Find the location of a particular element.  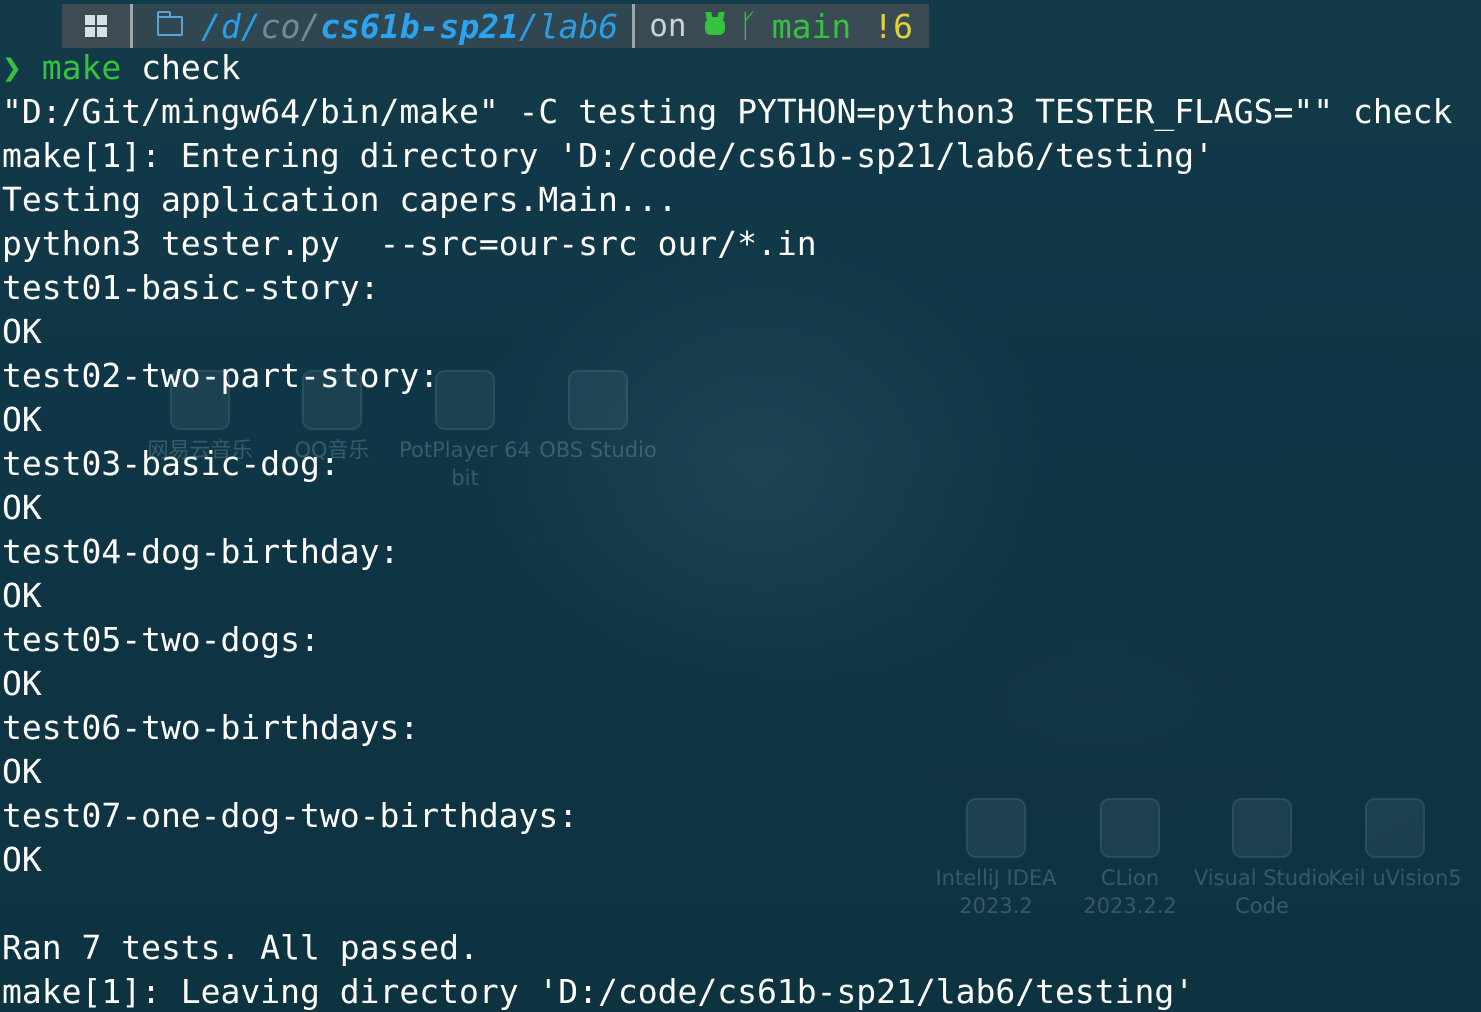

output-line: test03-basic-dog: is located at coordinates (171, 463).